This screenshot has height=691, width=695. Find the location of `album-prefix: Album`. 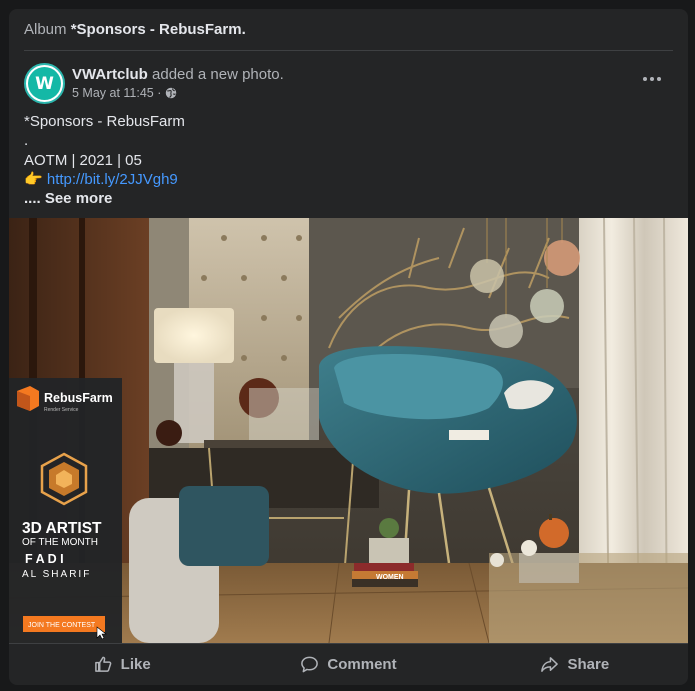

album-prefix: Album is located at coordinates (45, 29).